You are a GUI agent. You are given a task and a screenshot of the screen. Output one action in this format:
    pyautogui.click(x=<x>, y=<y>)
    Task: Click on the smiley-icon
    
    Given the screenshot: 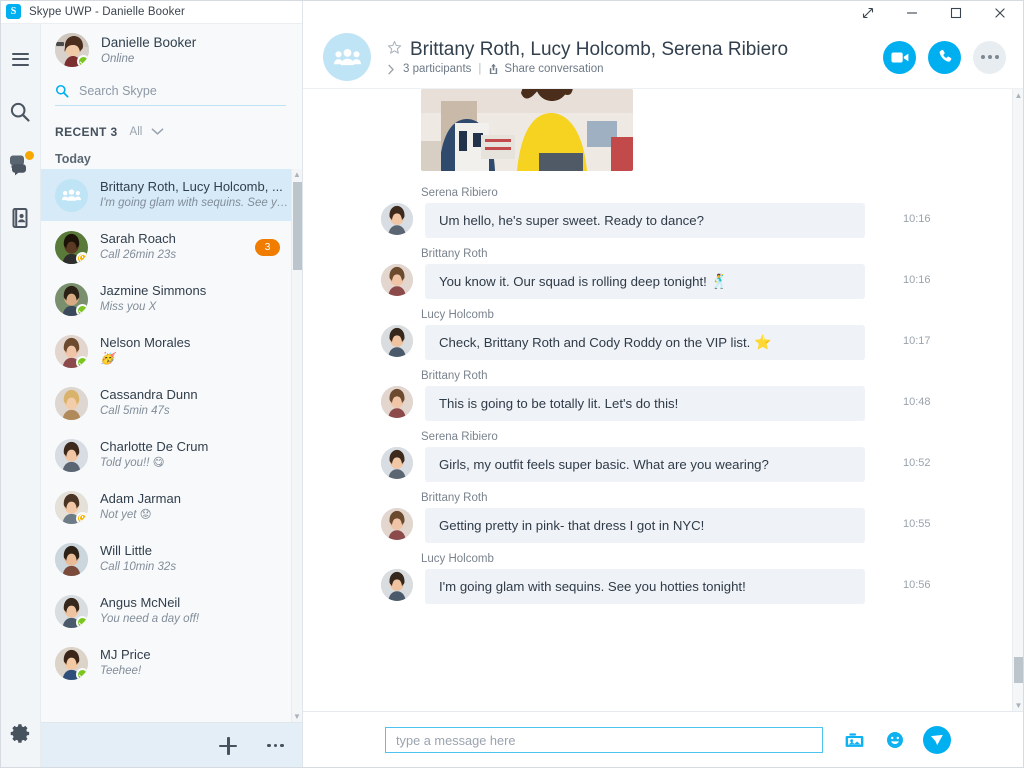 What is the action you would take?
    pyautogui.click(x=895, y=740)
    